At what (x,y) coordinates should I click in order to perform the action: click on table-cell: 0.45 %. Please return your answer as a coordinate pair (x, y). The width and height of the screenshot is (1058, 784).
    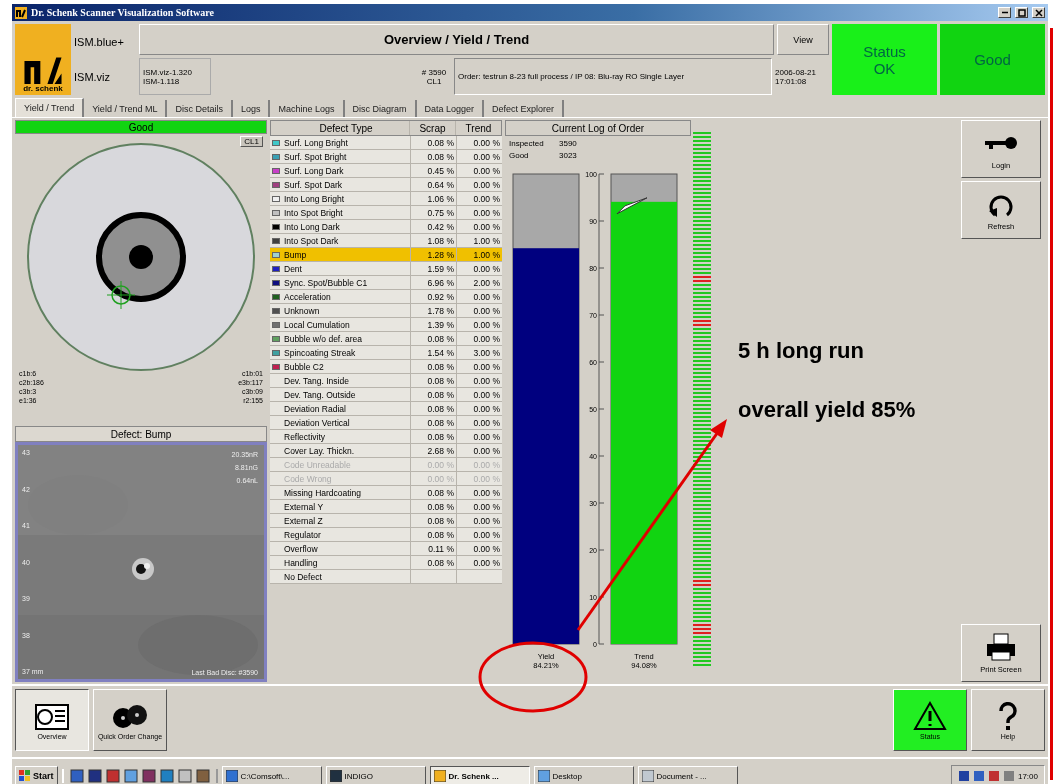
    Looking at the image, I should click on (433, 170).